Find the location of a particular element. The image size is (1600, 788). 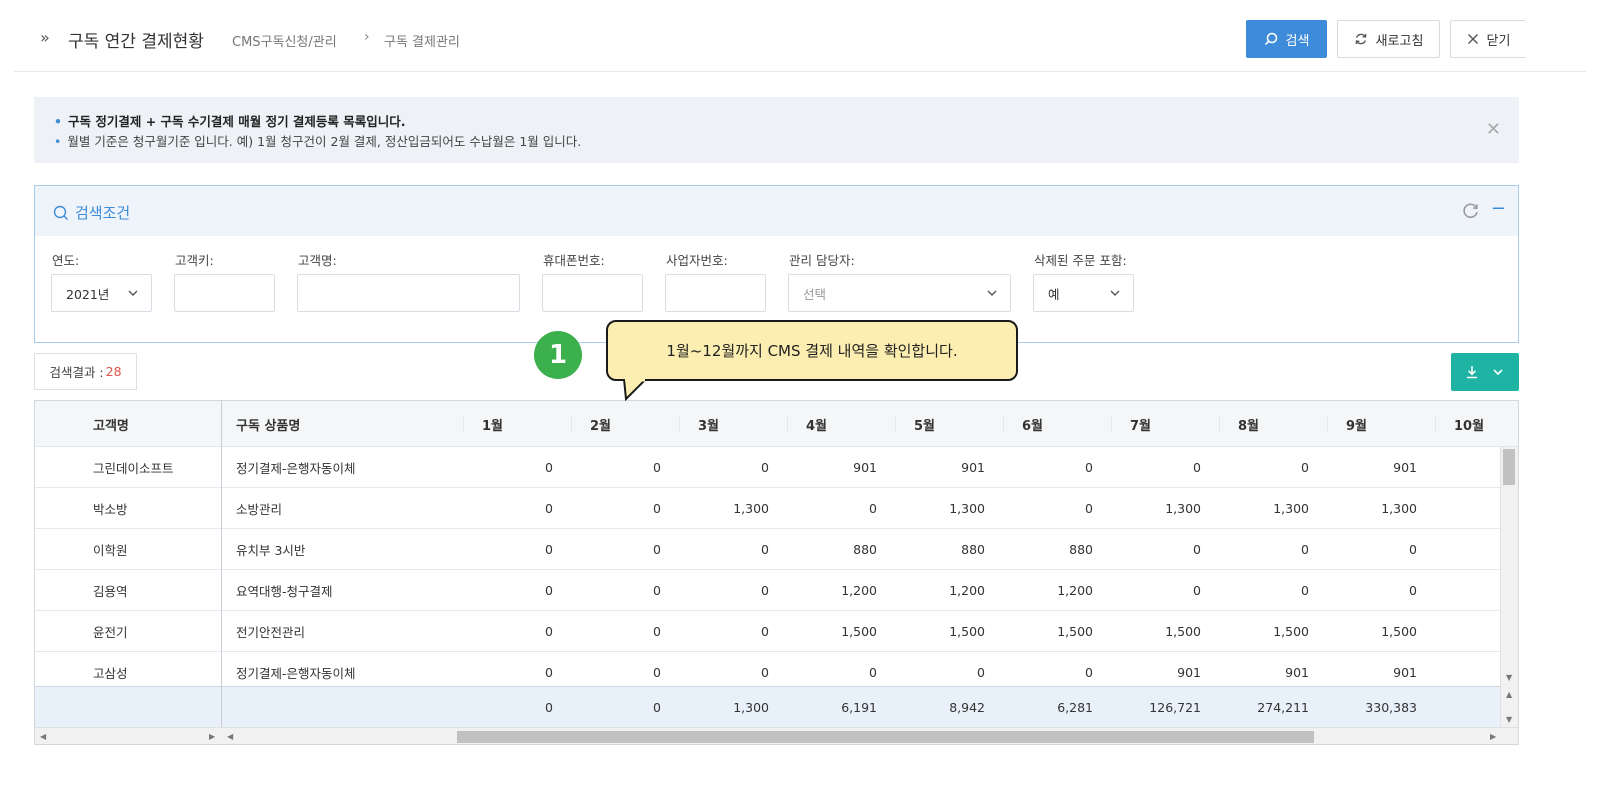

refresh-button-label: 새로고침 is located at coordinates (1399, 41).